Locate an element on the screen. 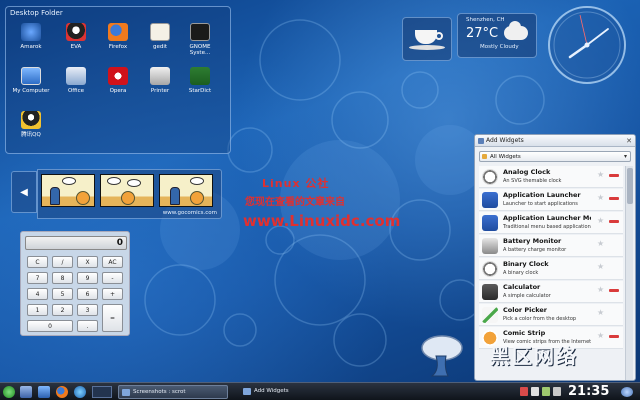 This screenshot has width=640, height=400. close-icon: ✕ is located at coordinates (629, 141).